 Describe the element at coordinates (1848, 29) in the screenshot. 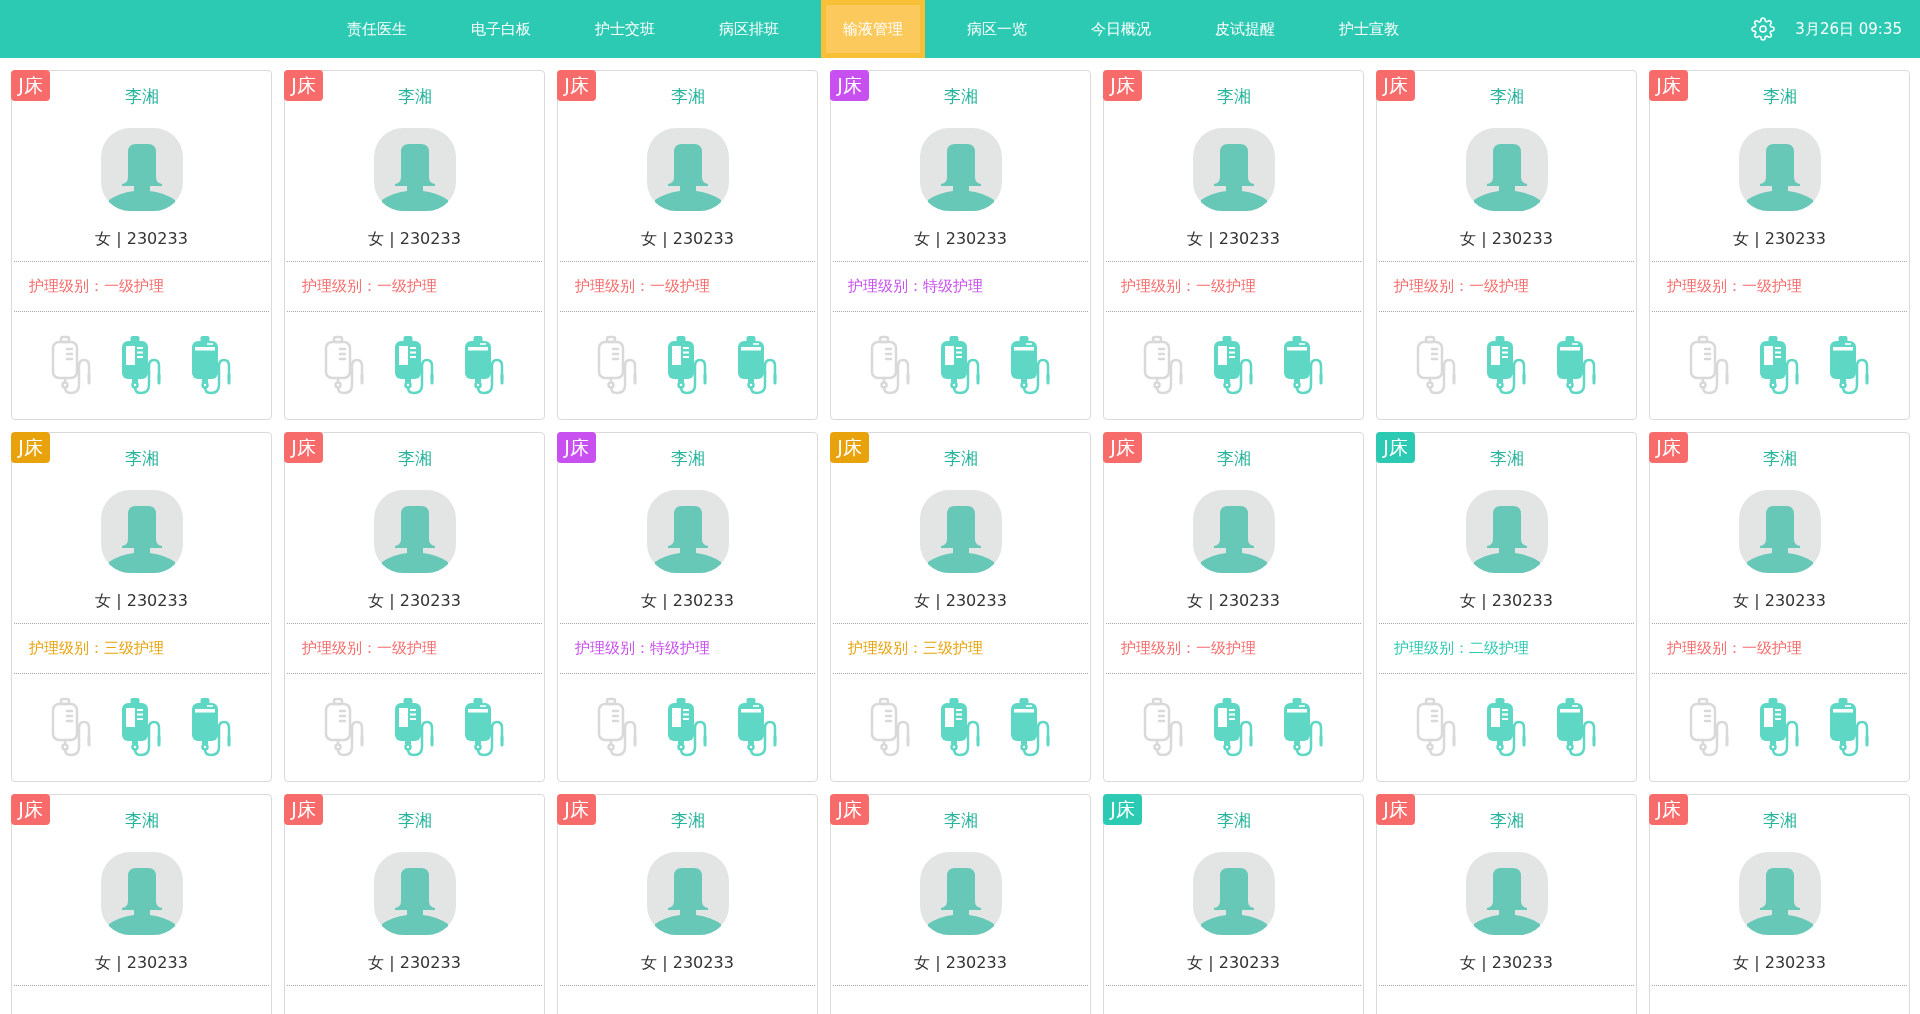

I see `date-time: 3月26日 09:35` at that location.